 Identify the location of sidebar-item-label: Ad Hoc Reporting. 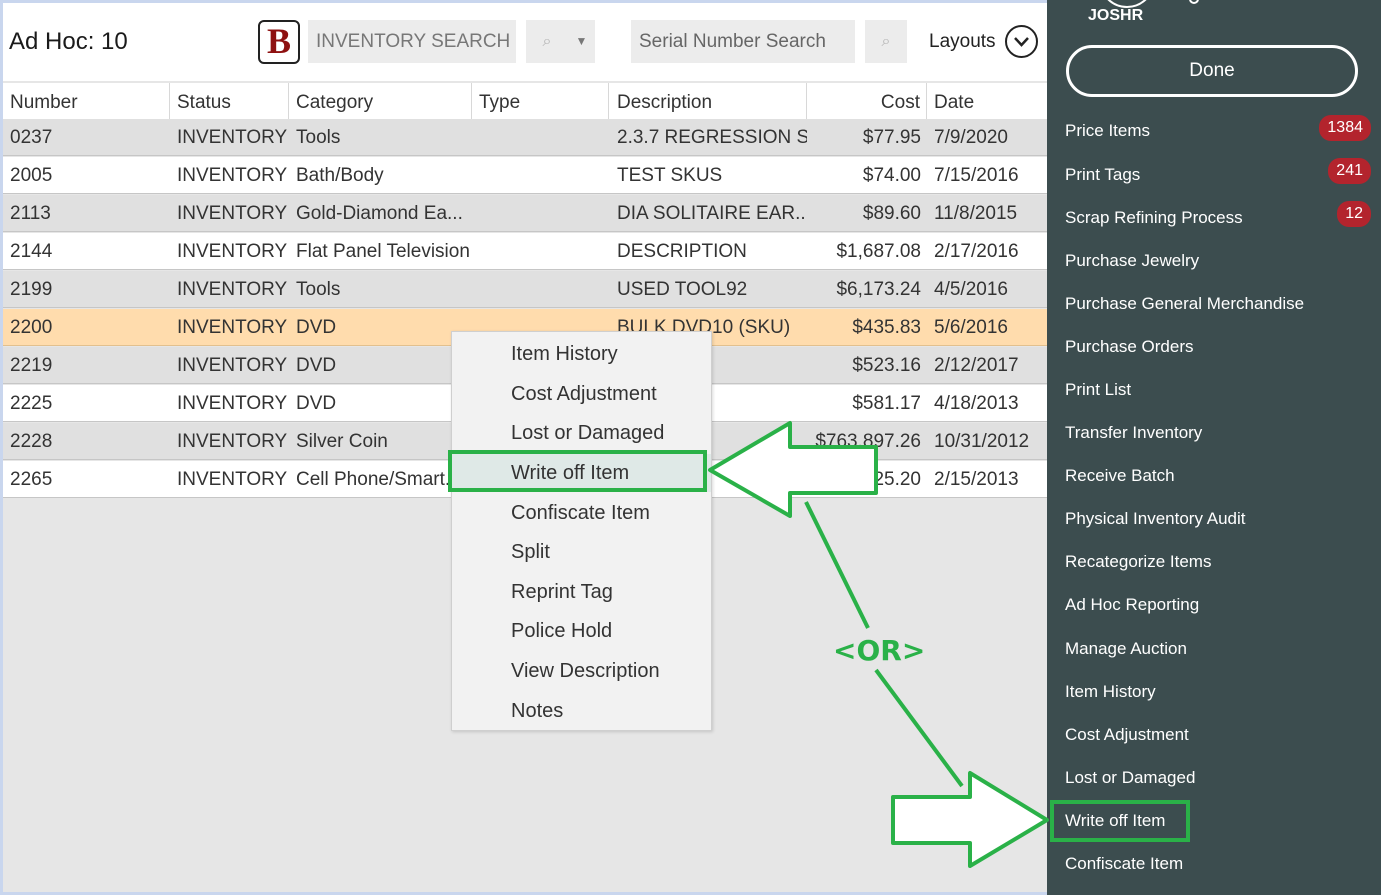
(1132, 604).